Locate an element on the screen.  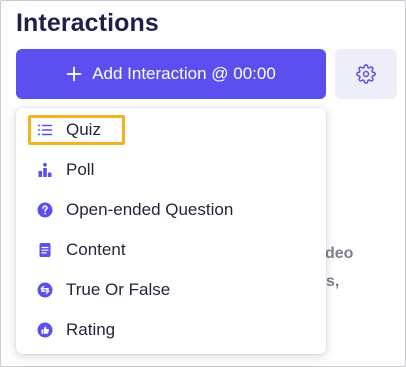
menu-item-label: Rating is located at coordinates (91, 329).